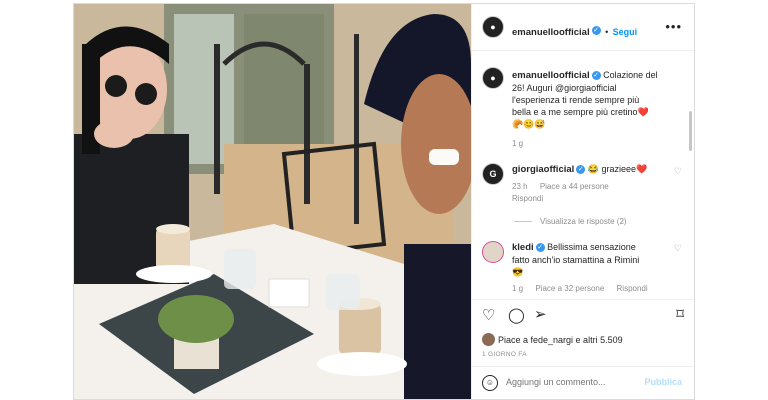 The width and height of the screenshot is (768, 400). What do you see at coordinates (523, 247) in the screenshot?
I see `comment-username: kledi` at bounding box center [523, 247].